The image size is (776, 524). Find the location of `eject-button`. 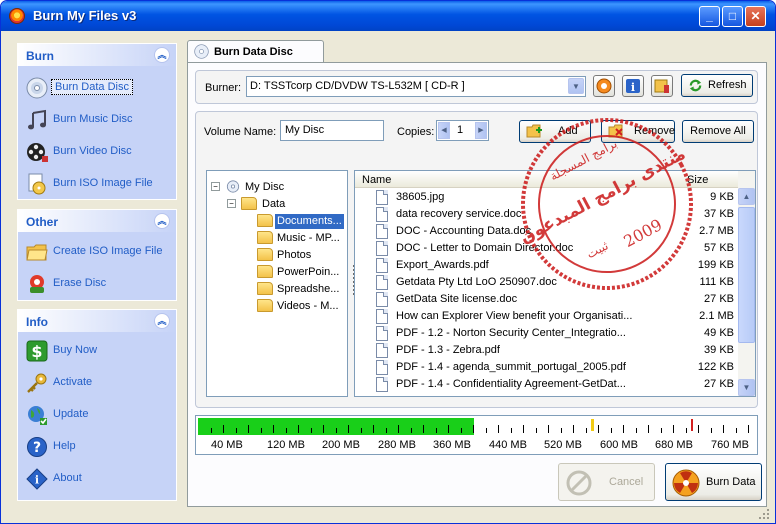

eject-button is located at coordinates (604, 86).